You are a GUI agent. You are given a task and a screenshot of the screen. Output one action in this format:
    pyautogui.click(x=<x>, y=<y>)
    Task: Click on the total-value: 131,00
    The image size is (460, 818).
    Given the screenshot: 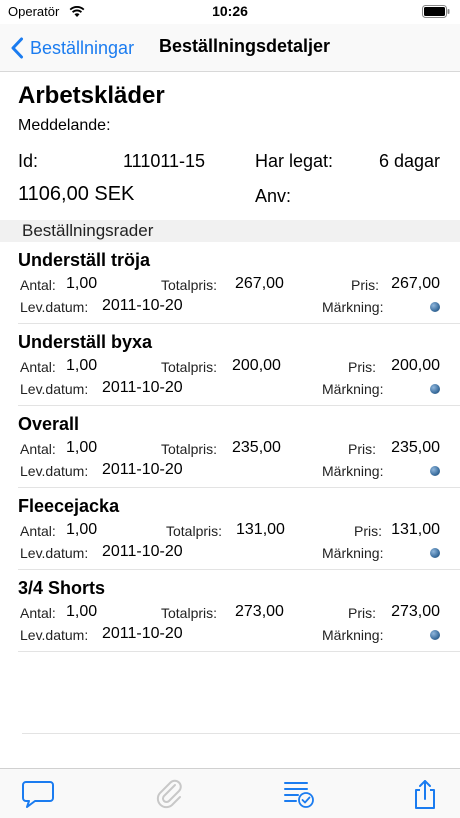 What is the action you would take?
    pyautogui.click(x=260, y=529)
    